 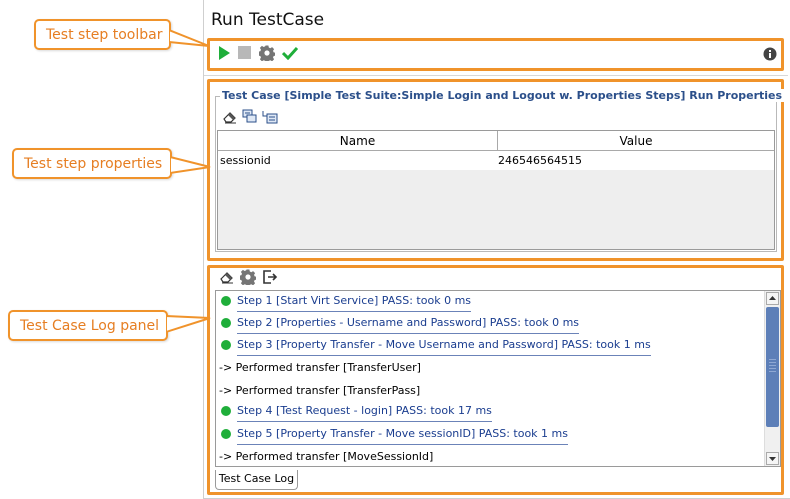 I want to click on toolbar-separator, so click(x=496, y=75).